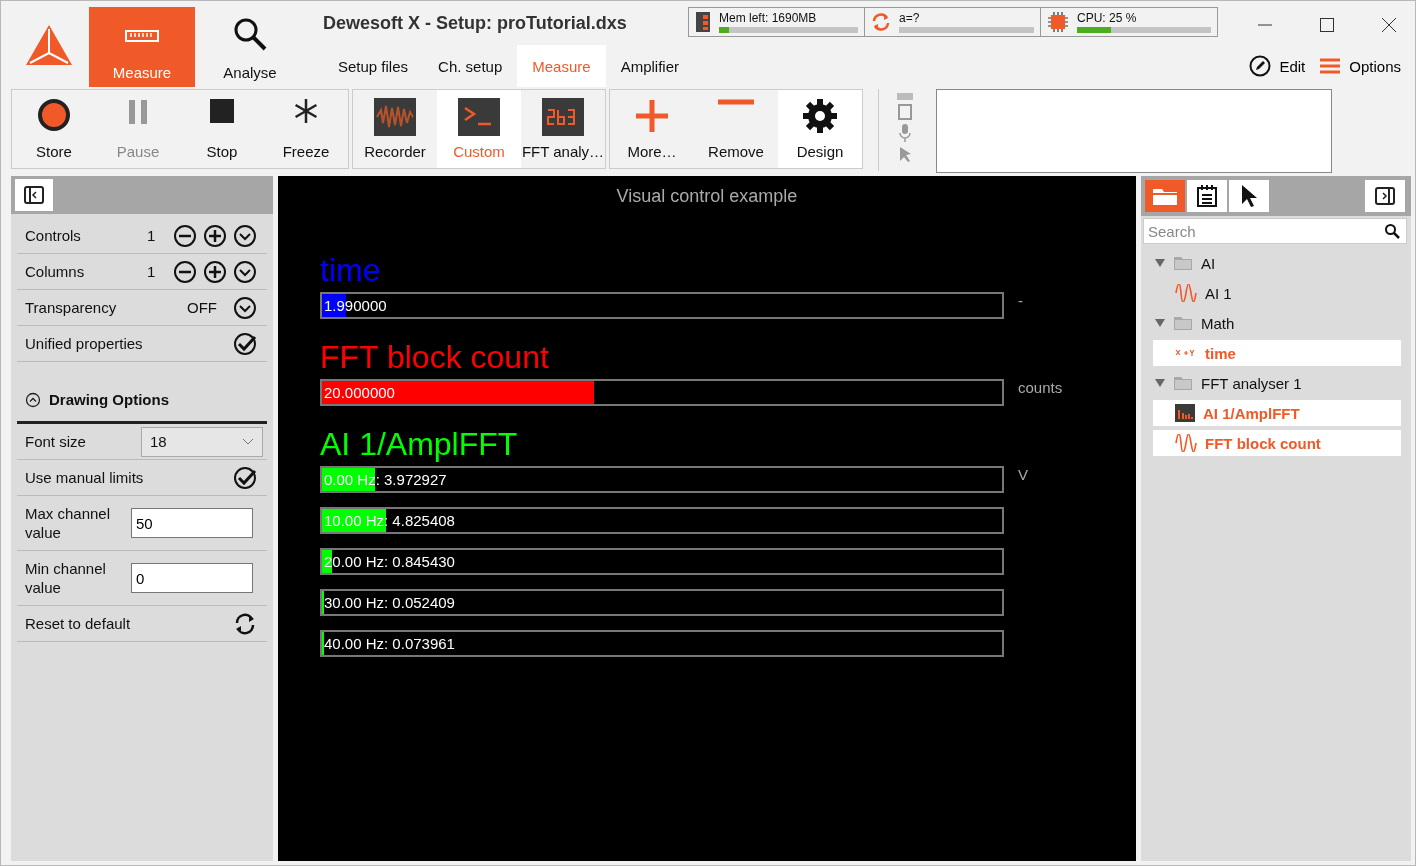 The height and width of the screenshot is (866, 1416). Describe the element at coordinates (84, 343) in the screenshot. I see `property-label: Unified properties` at that location.